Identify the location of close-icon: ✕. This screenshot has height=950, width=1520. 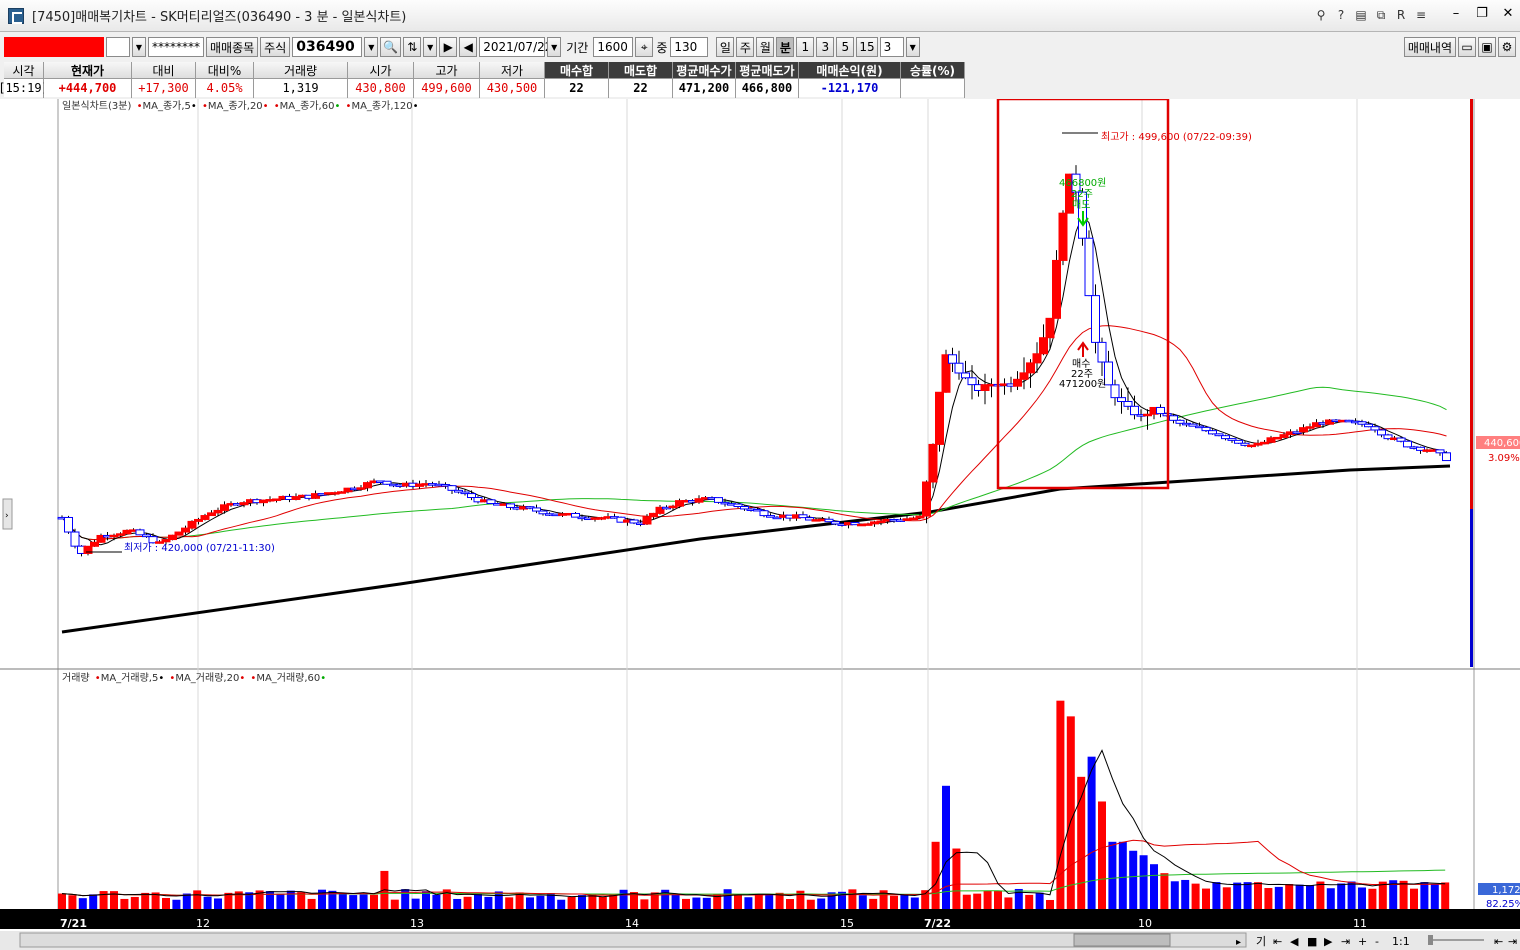
(1508, 13).